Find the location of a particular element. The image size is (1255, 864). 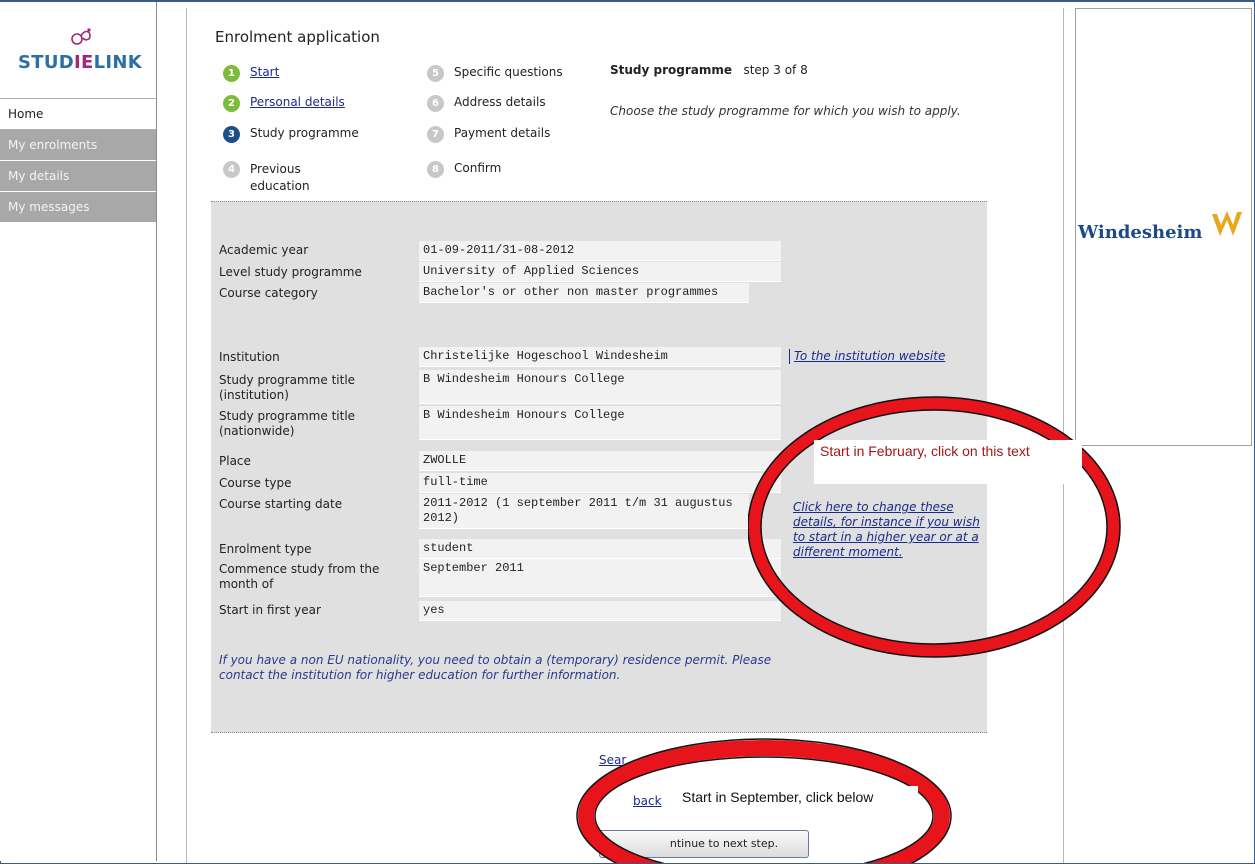

sidebar-item-my-messages: My messages is located at coordinates (78, 207).